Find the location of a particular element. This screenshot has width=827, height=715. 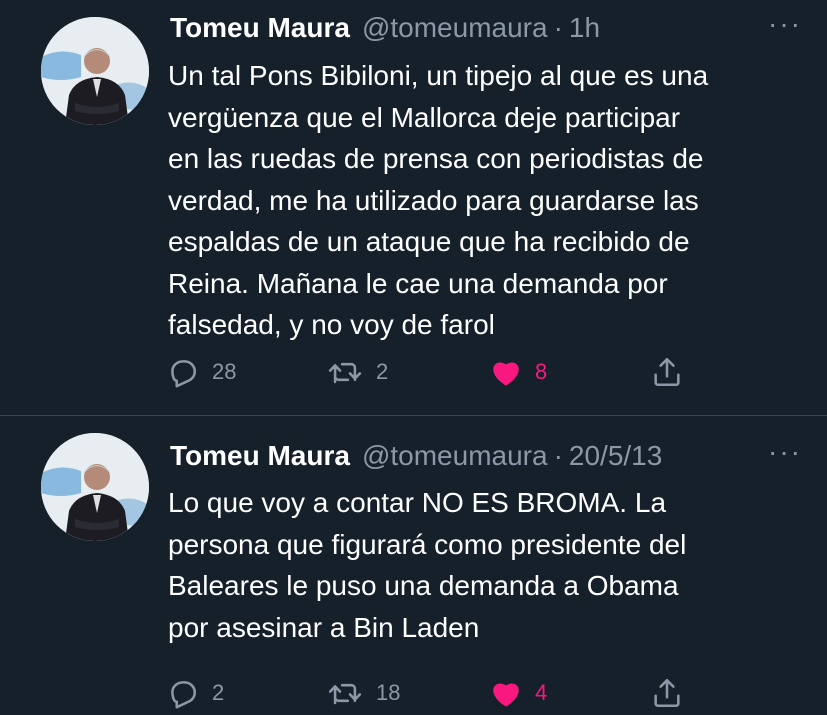

like-button: 8 is located at coordinates (518, 372).